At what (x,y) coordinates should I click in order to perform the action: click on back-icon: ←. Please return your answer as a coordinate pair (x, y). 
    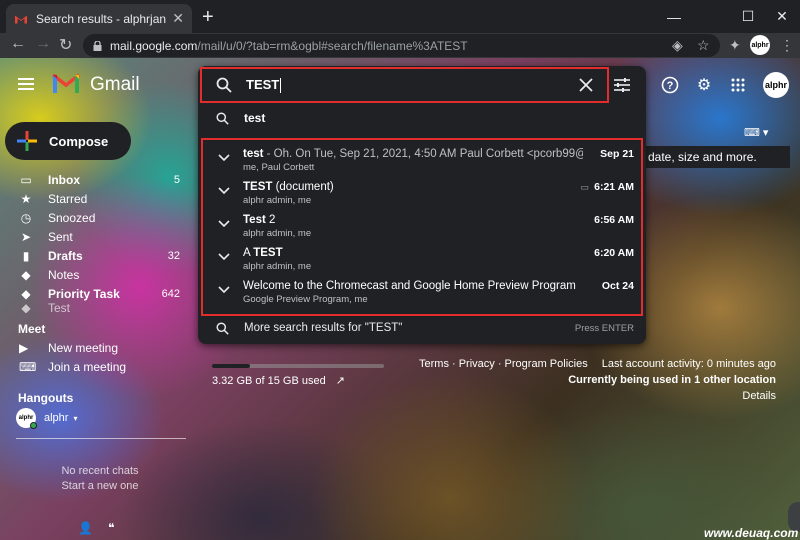
    Looking at the image, I should click on (18, 44).